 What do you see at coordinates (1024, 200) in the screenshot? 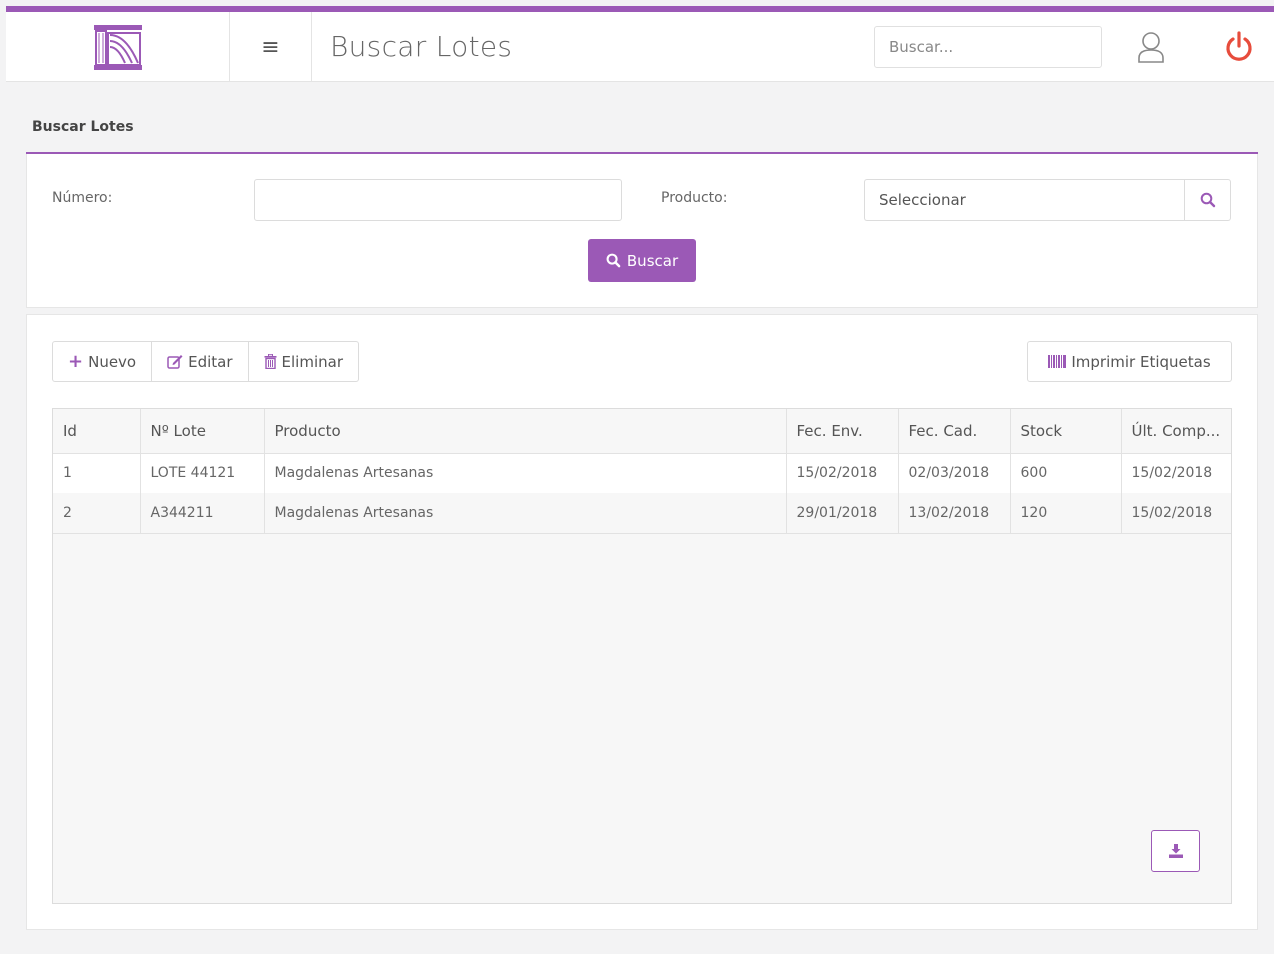
I see `producto-select: Seleccionar` at bounding box center [1024, 200].